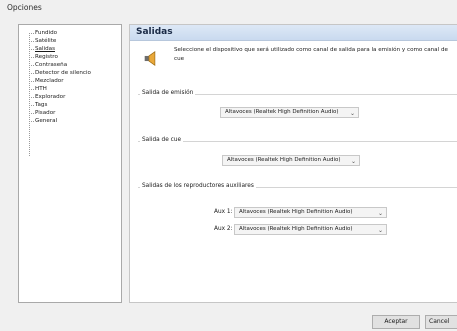  I want to click on tree-item-salidas: Salidas, so click(42, 49).